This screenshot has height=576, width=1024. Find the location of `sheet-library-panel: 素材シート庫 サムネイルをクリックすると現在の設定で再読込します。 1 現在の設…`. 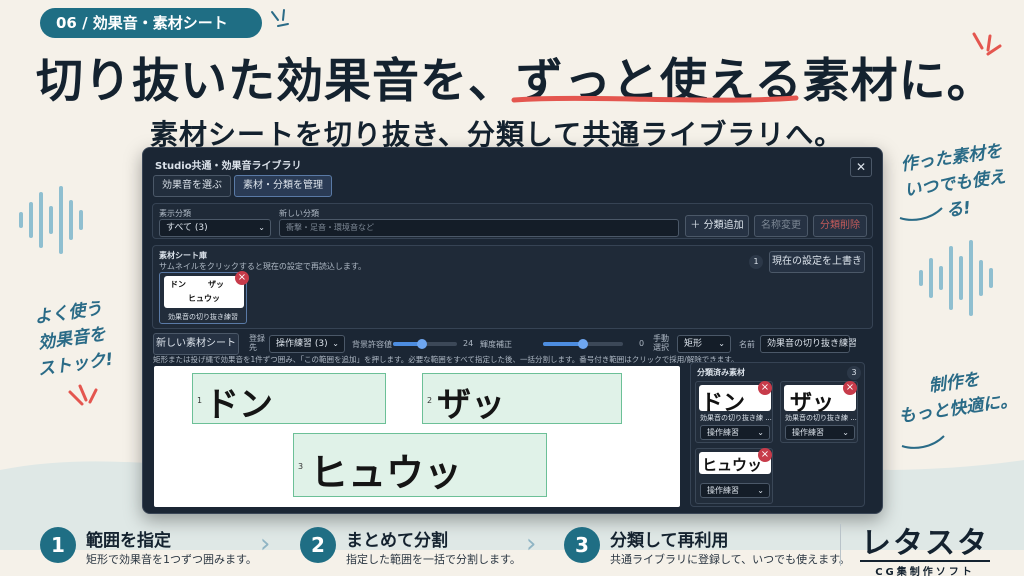

sheet-library-panel: 素材シート庫 サムネイルをクリックすると現在の設定で再読込します。 1 現在の設… is located at coordinates (512, 287).